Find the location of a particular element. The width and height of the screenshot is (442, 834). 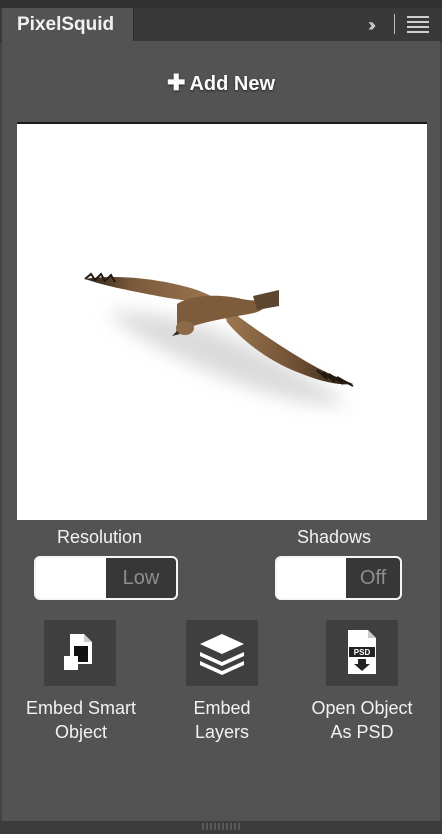

double-chevron-right-icon: ›› is located at coordinates (372, 25).